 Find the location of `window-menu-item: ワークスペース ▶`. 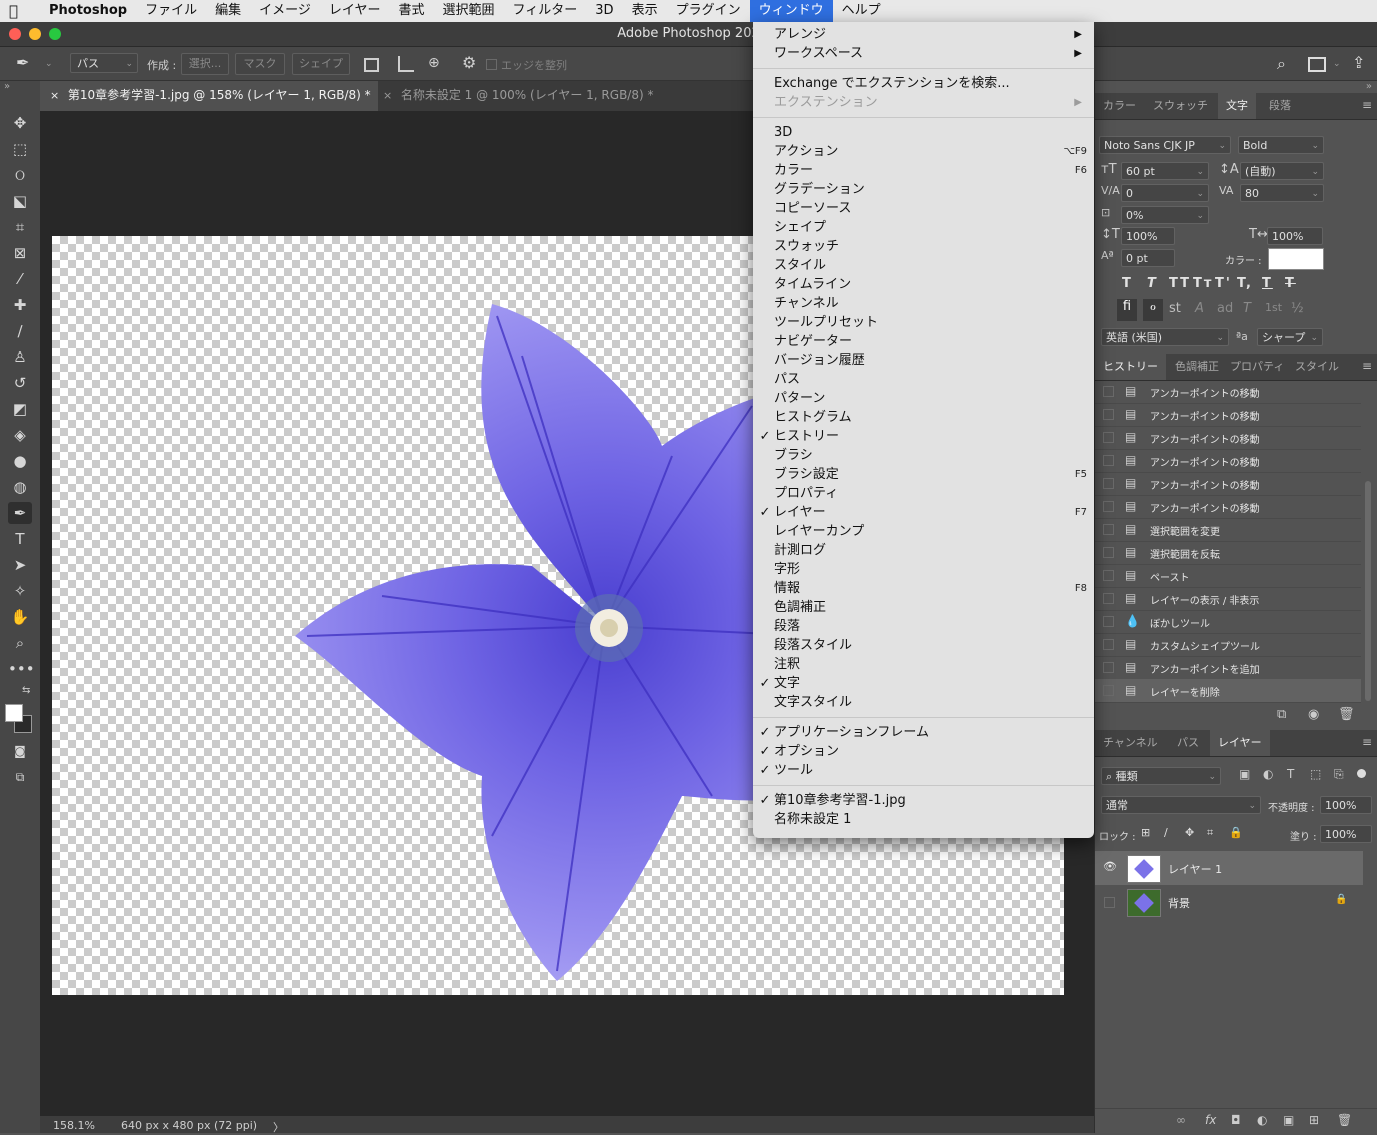

window-menu-item: ワークスペース ▶ is located at coordinates (923, 53).